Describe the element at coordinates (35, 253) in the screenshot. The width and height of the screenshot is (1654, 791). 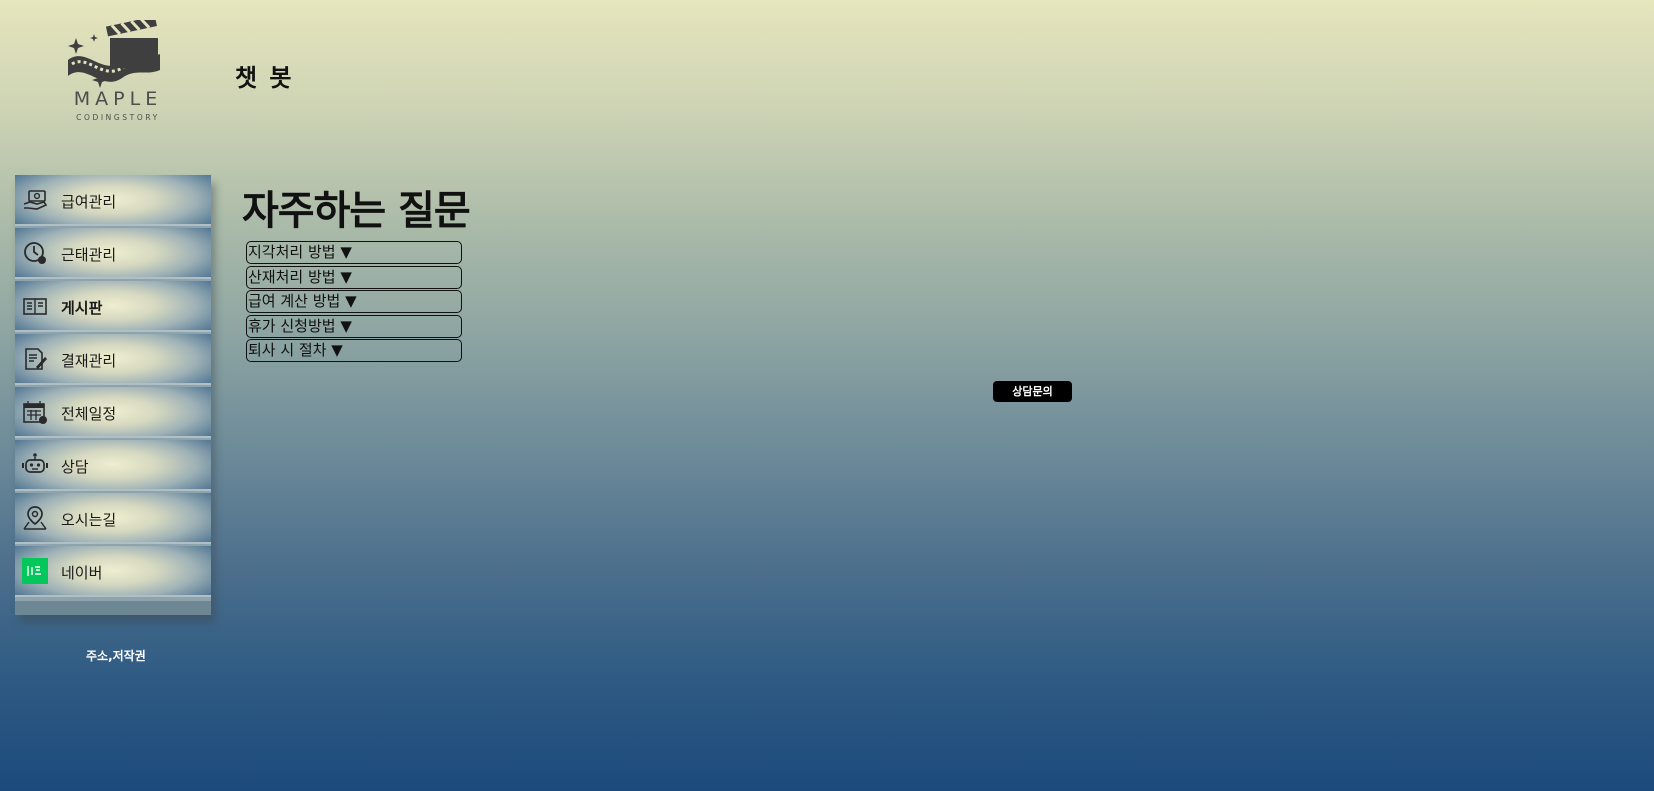
I see `clock-icon` at that location.